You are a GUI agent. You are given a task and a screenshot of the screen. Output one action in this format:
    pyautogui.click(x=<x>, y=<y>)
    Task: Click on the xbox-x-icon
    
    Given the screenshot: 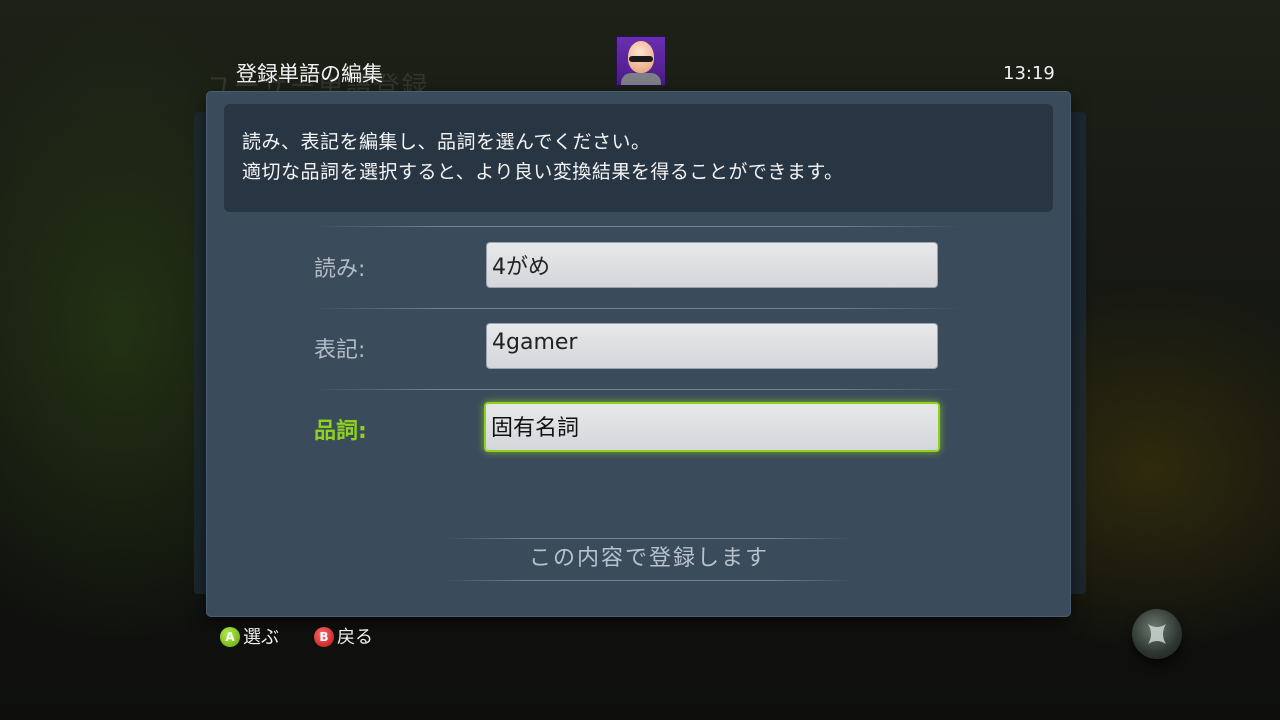 What is the action you would take?
    pyautogui.click(x=1157, y=634)
    